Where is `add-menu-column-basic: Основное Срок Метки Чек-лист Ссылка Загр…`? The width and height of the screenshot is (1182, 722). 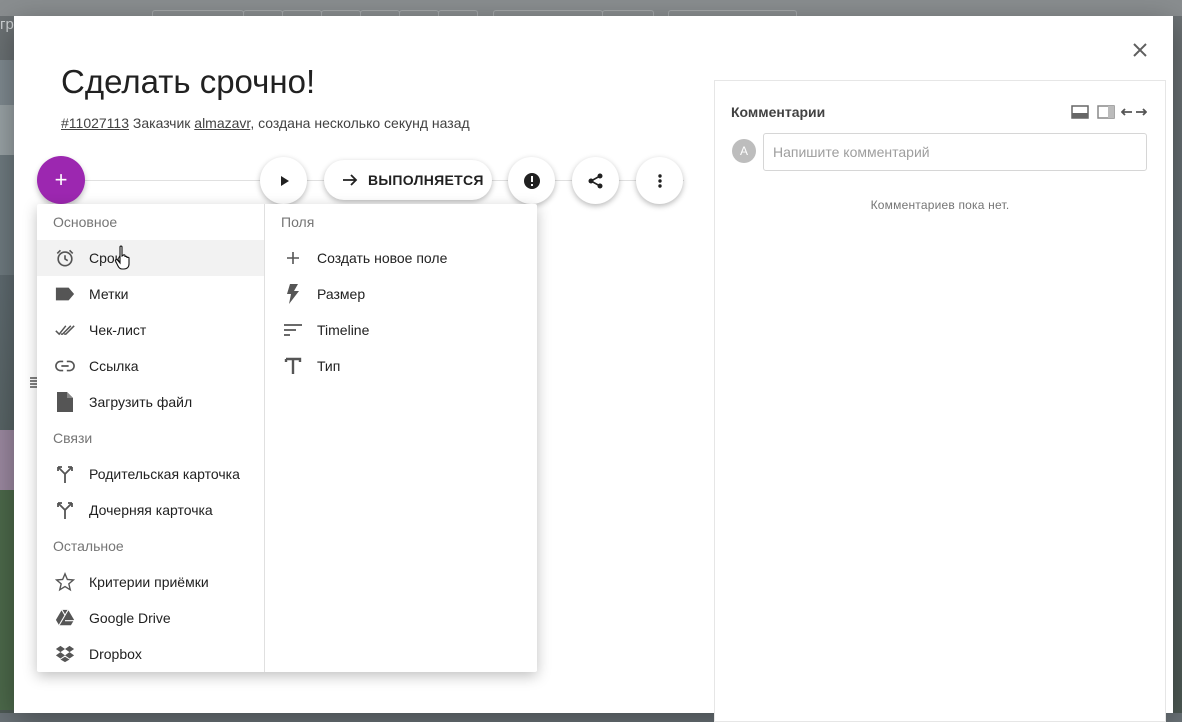 add-menu-column-basic: Основное Срок Метки Чек-лист Ссылка Загр… is located at coordinates (151, 438).